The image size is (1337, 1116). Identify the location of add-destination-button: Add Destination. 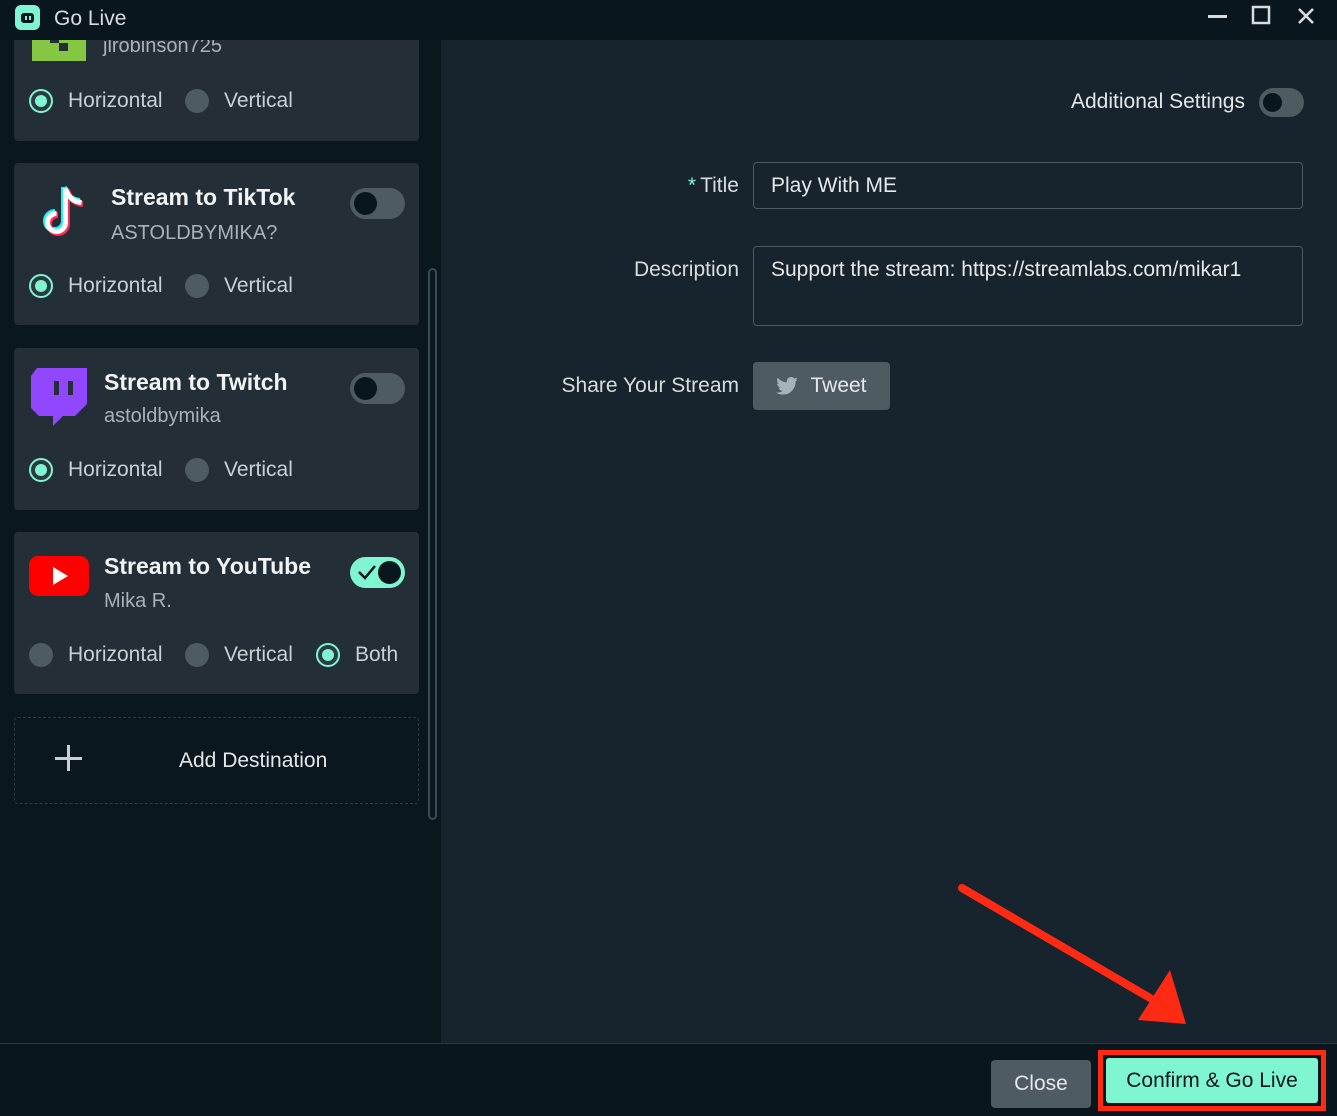
(216, 760).